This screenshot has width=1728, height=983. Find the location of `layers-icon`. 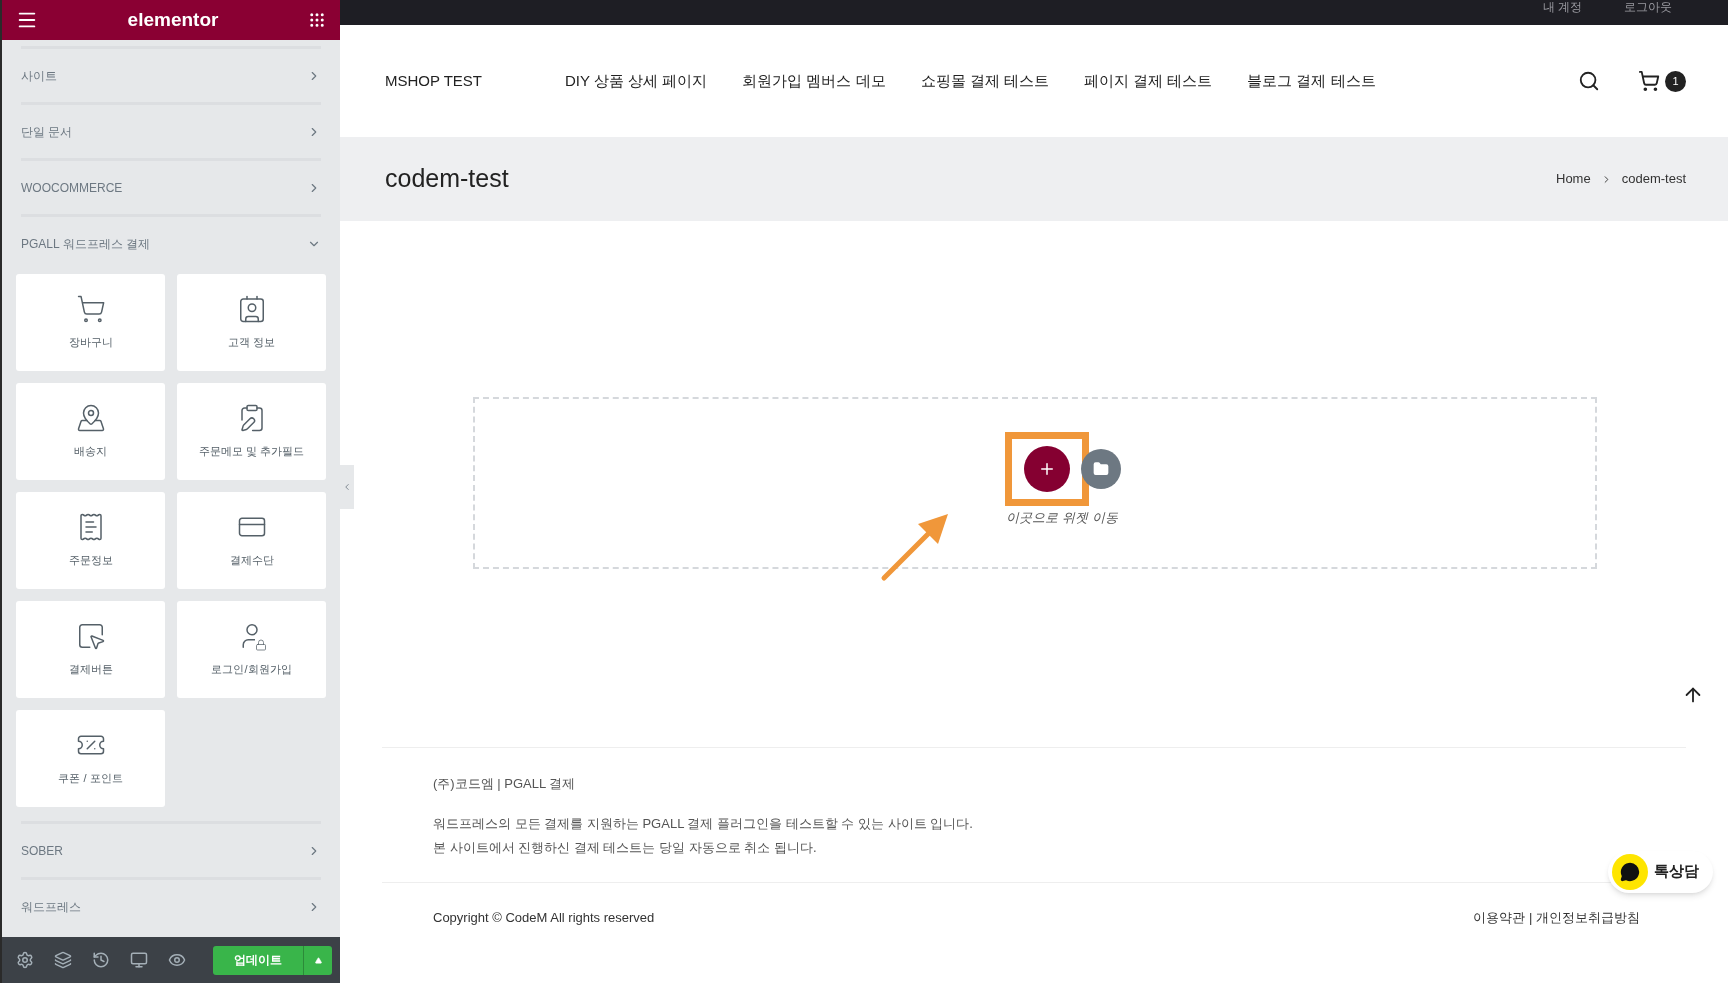

layers-icon is located at coordinates (63, 960).